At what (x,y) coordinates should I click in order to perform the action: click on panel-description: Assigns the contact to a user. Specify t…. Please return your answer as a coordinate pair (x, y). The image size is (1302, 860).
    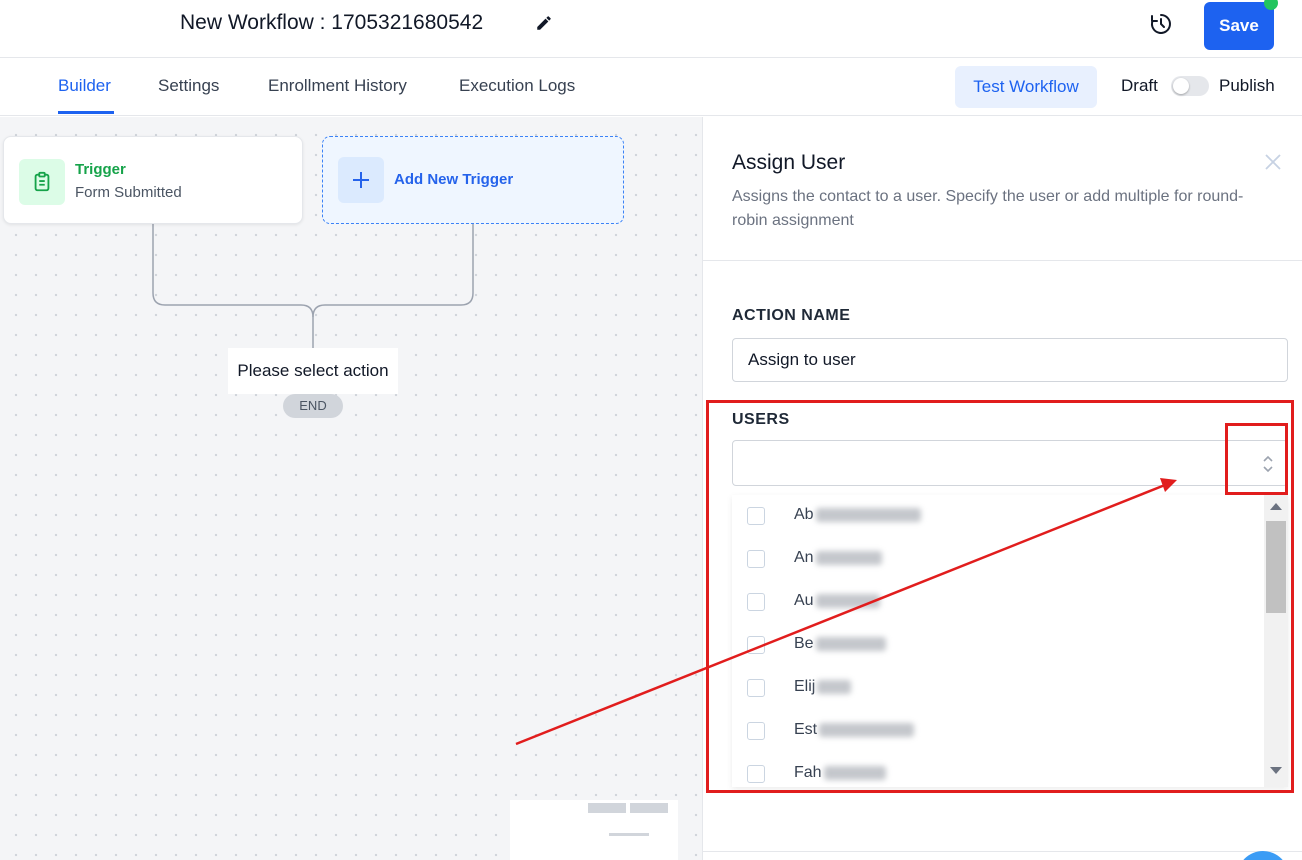
    Looking at the image, I should click on (988, 208).